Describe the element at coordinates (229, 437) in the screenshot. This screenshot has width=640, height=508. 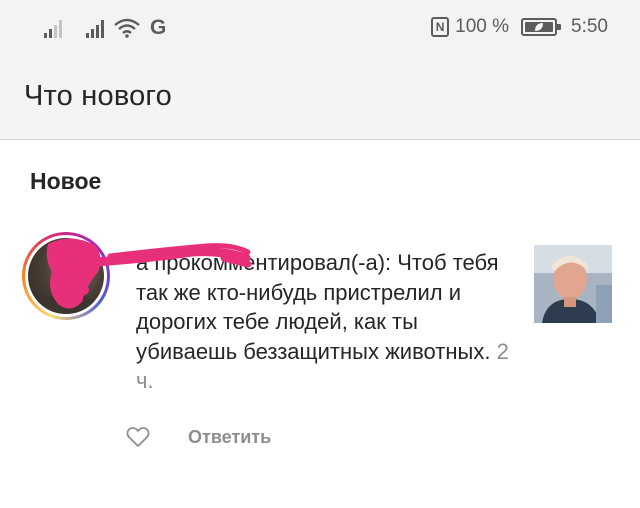
I see `reply-button: Ответить` at that location.